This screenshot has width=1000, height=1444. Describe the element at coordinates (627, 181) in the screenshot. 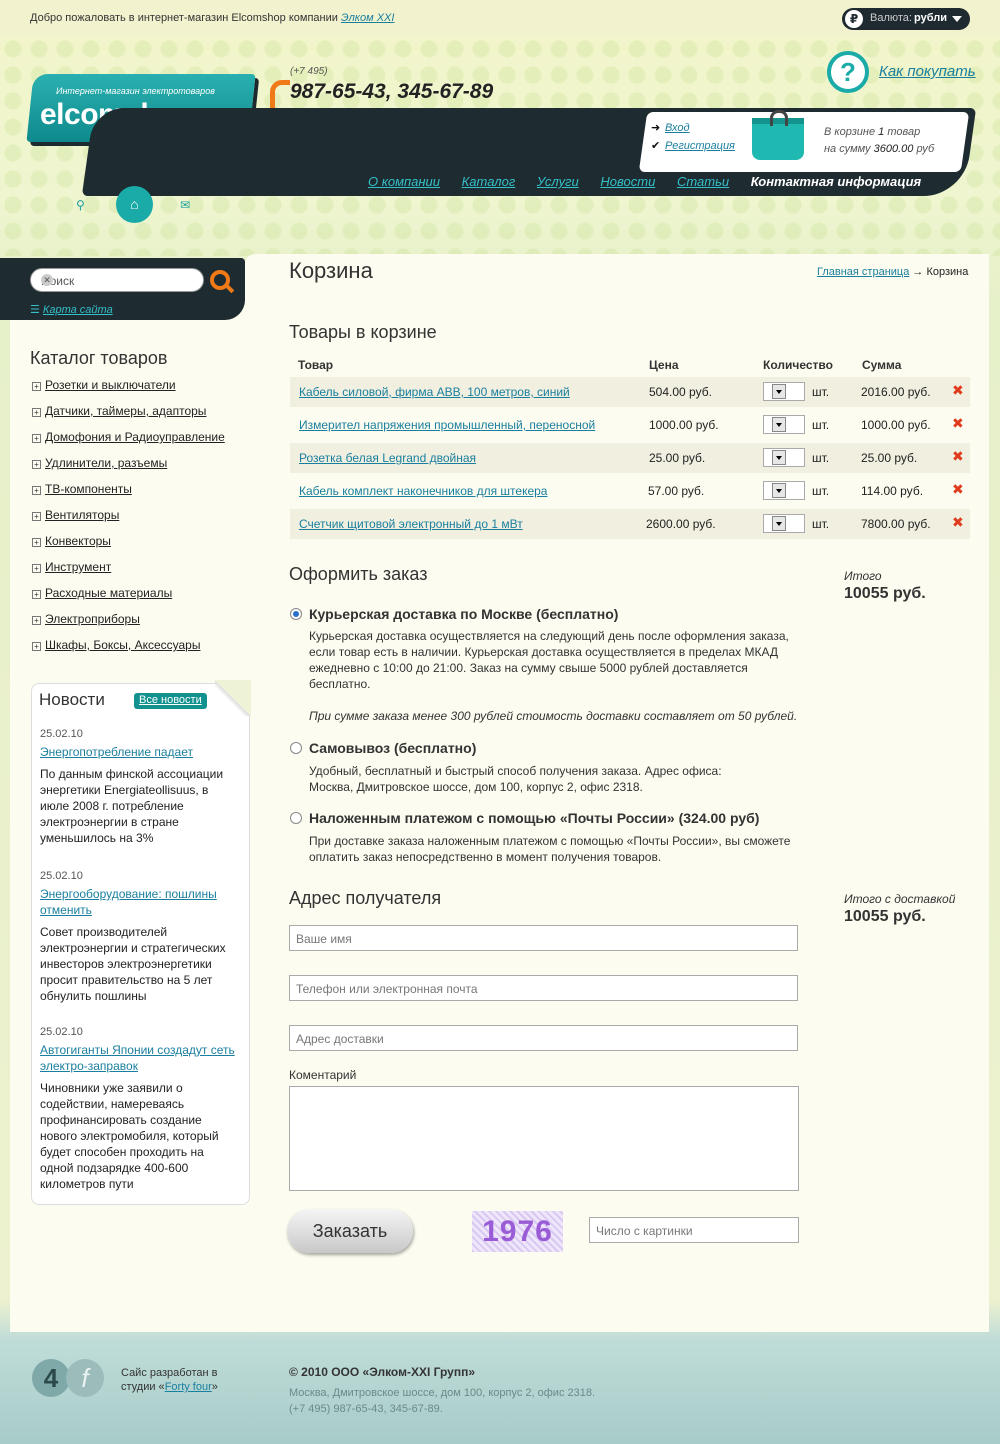

I see `menu-item-news: Новости` at that location.